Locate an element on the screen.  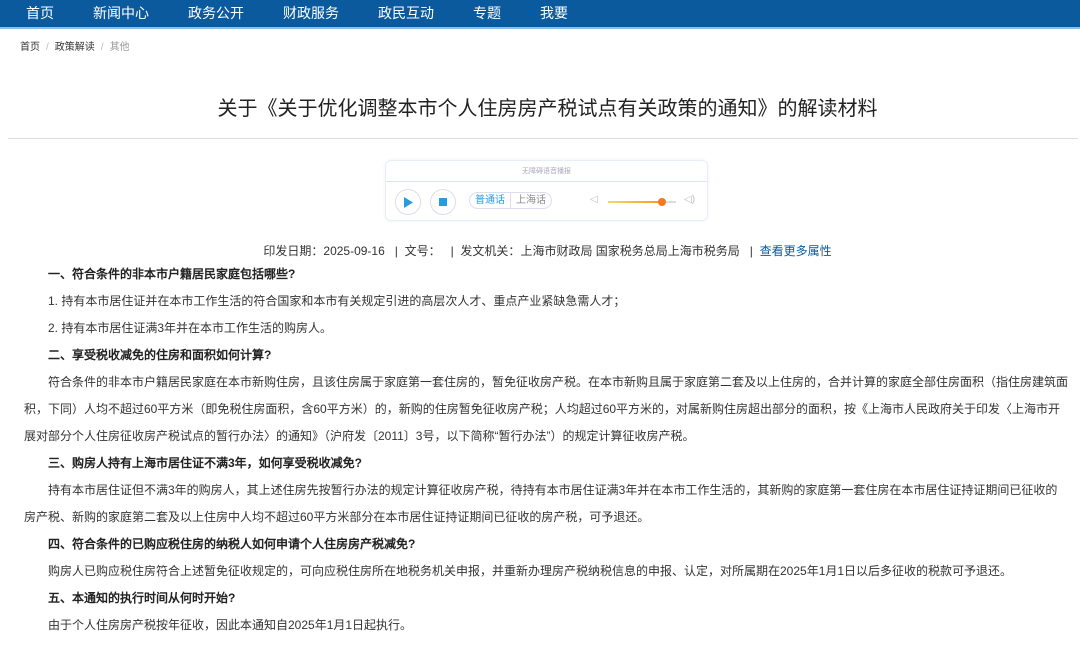
section-heading: 五、本通知的执行时间从何时开始? is located at coordinates (142, 598).